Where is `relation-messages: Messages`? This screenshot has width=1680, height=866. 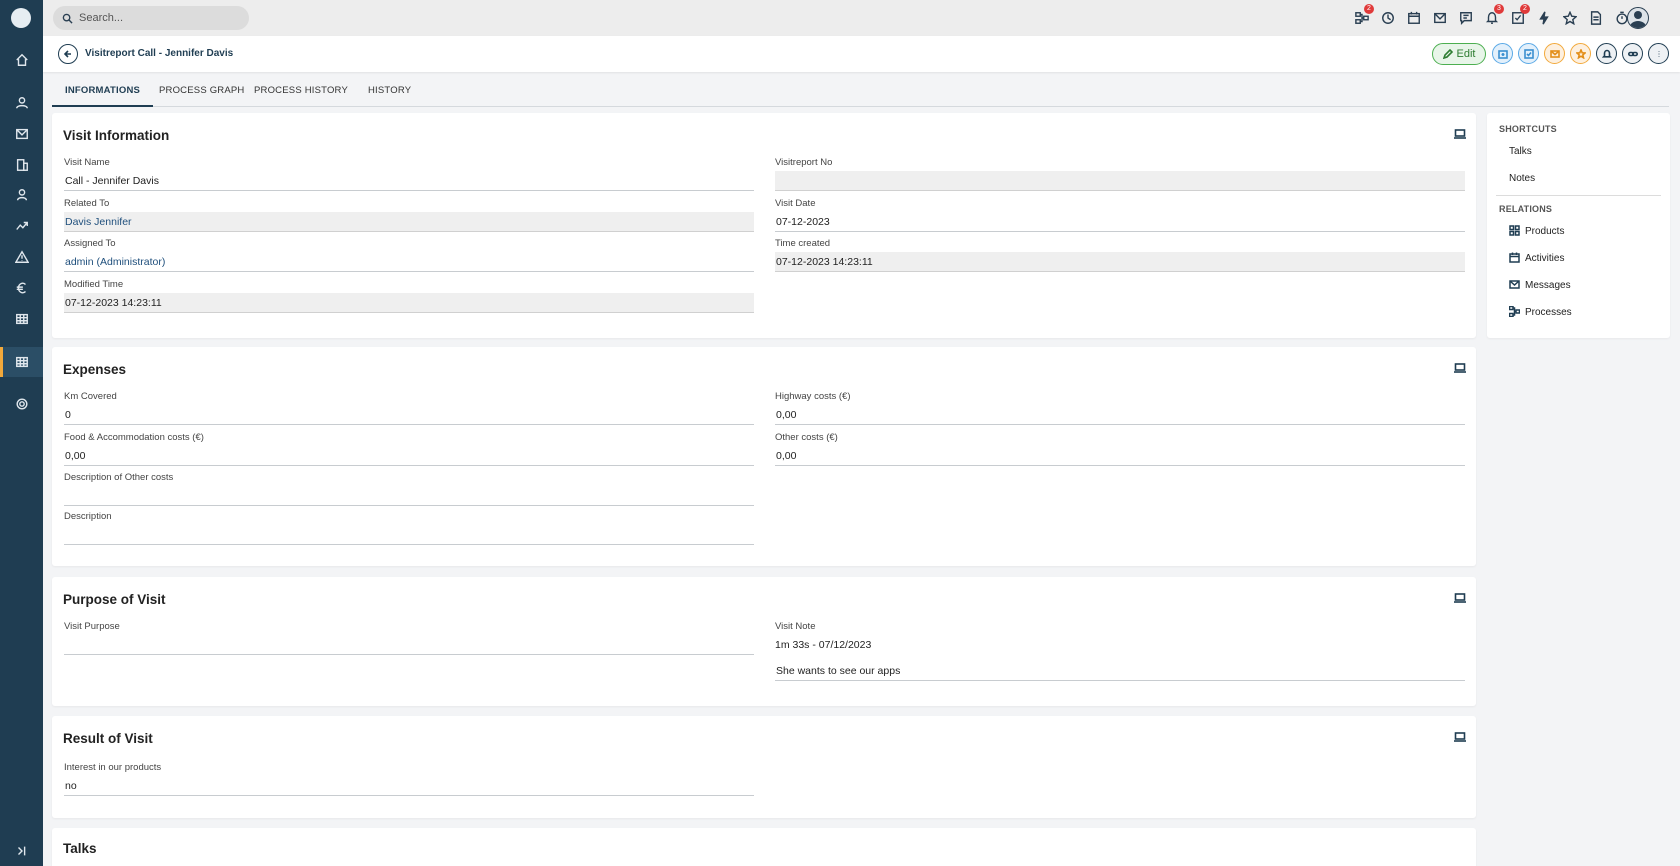 relation-messages: Messages is located at coordinates (1548, 285).